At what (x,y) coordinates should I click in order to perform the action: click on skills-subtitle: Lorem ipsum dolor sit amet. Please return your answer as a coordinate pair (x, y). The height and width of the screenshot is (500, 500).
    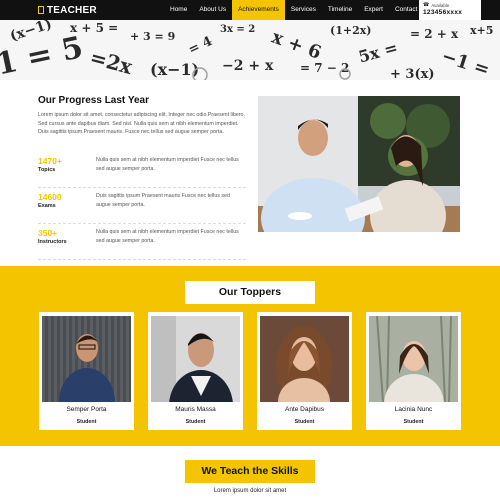
    Looking at the image, I should click on (250, 491).